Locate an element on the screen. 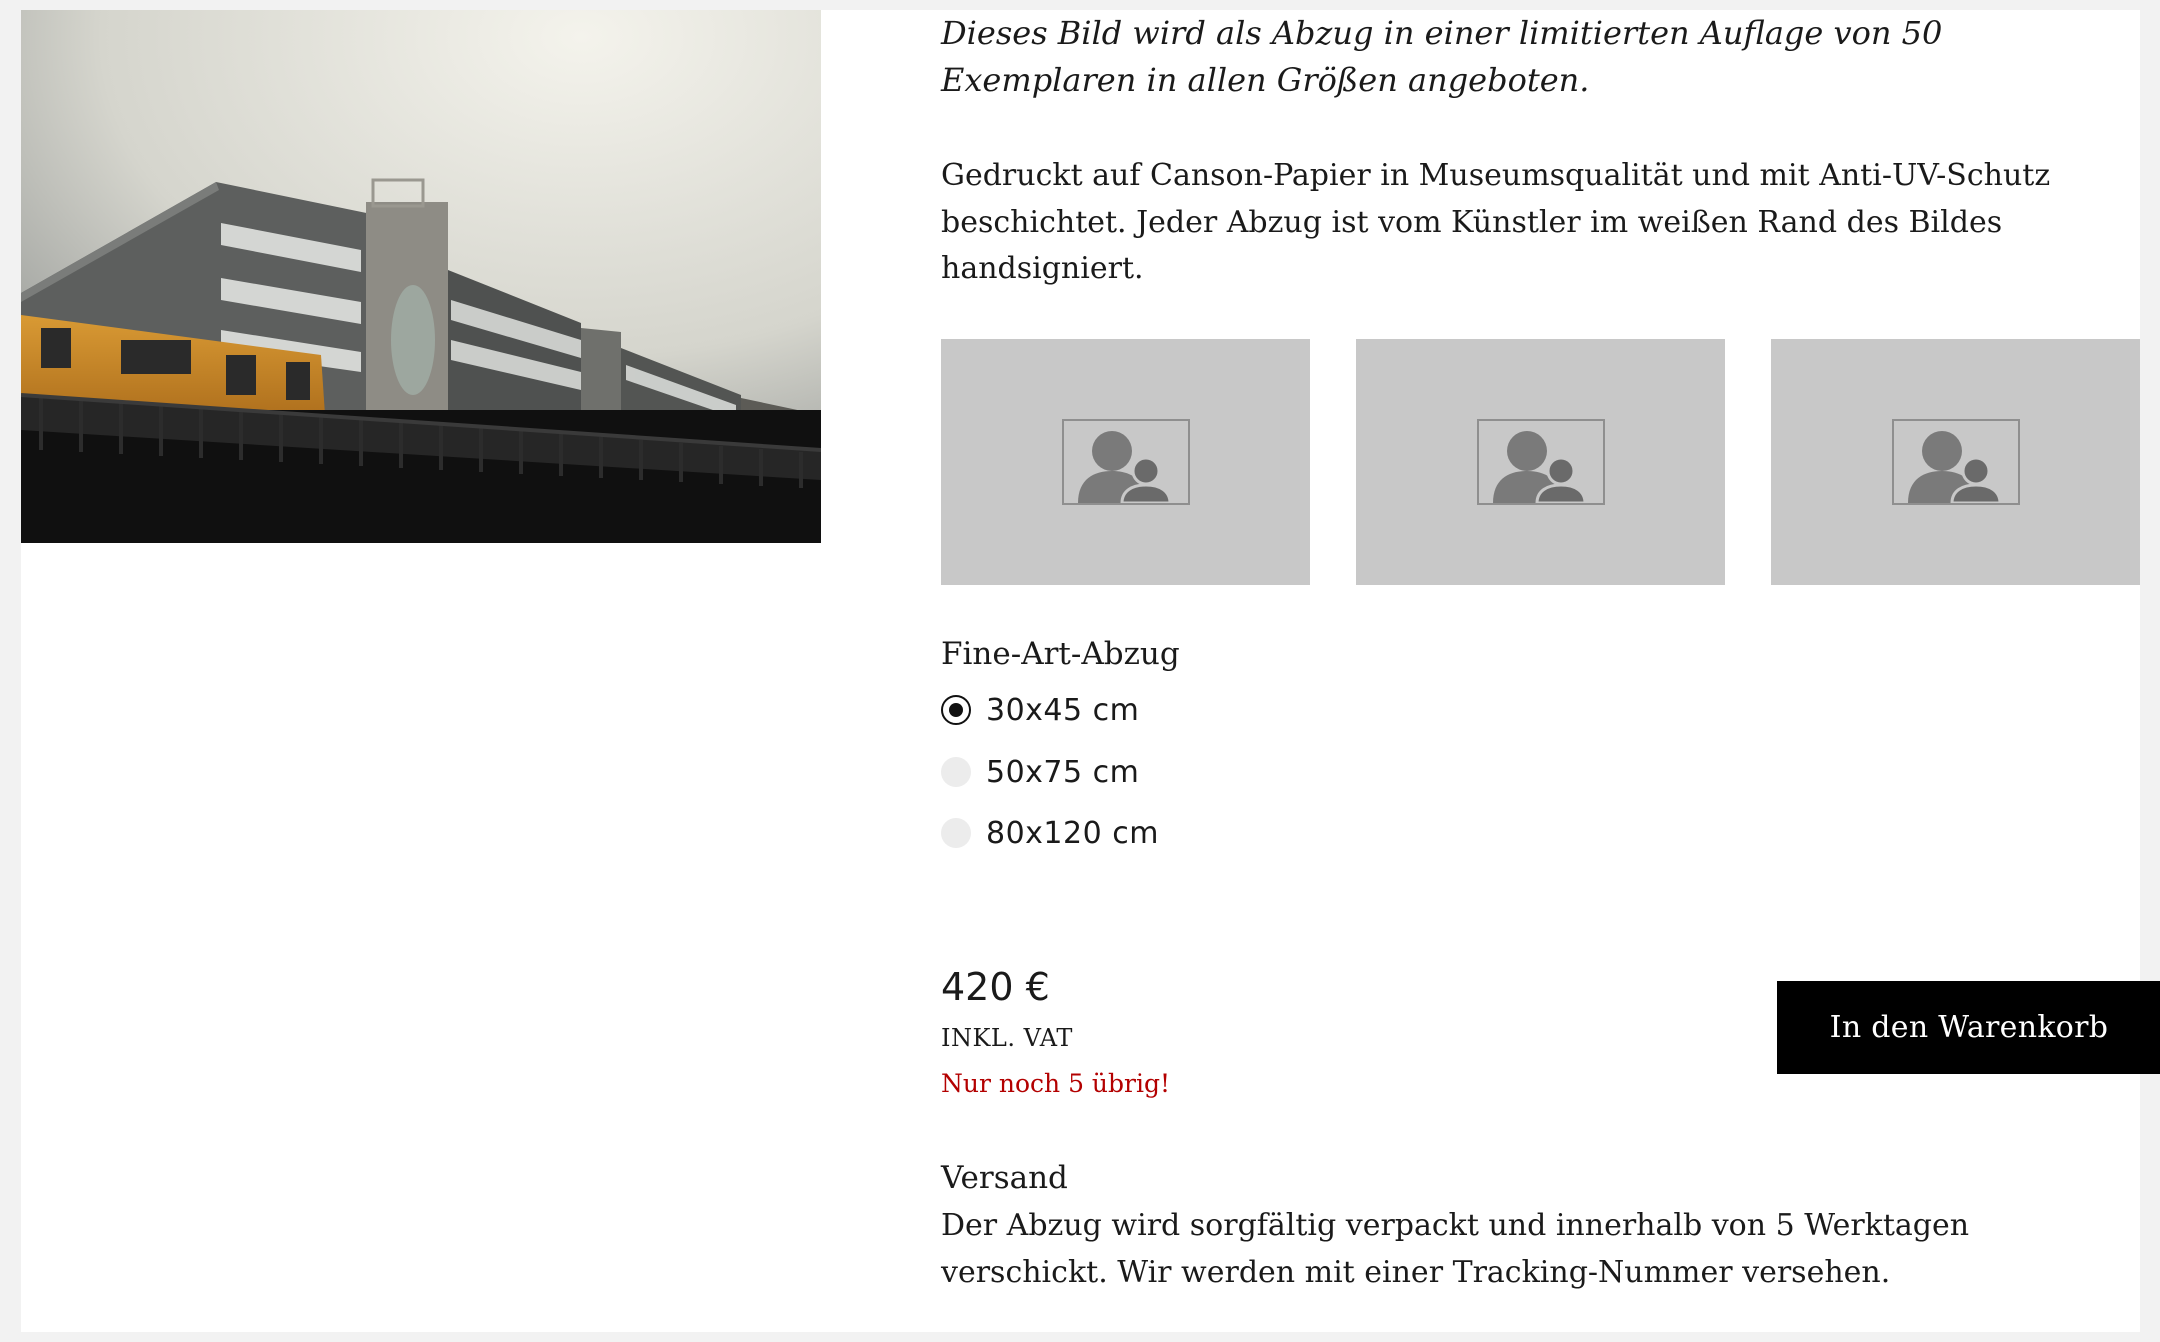  product-photo is located at coordinates (421, 276).